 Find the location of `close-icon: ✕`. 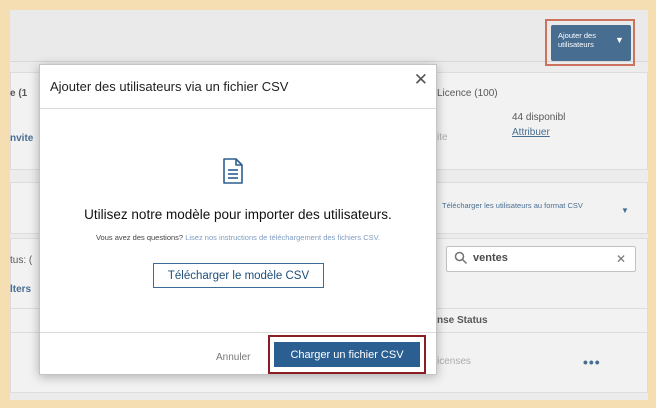

close-icon: ✕ is located at coordinates (421, 80).